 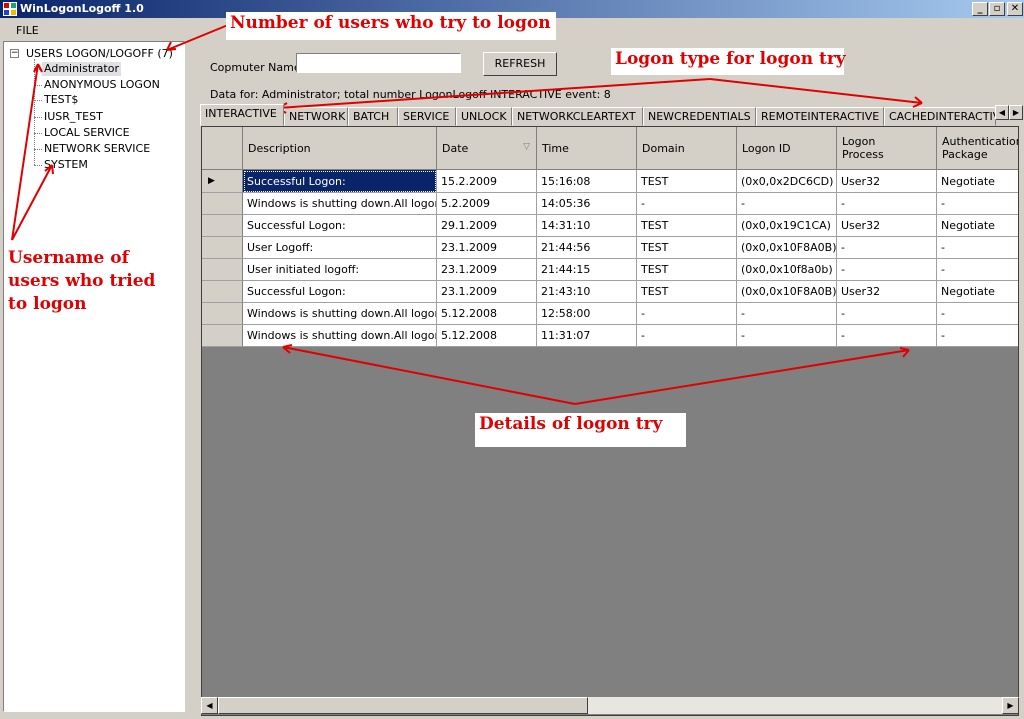 I want to click on cell-time: 11:31:07, so click(x=587, y=336).